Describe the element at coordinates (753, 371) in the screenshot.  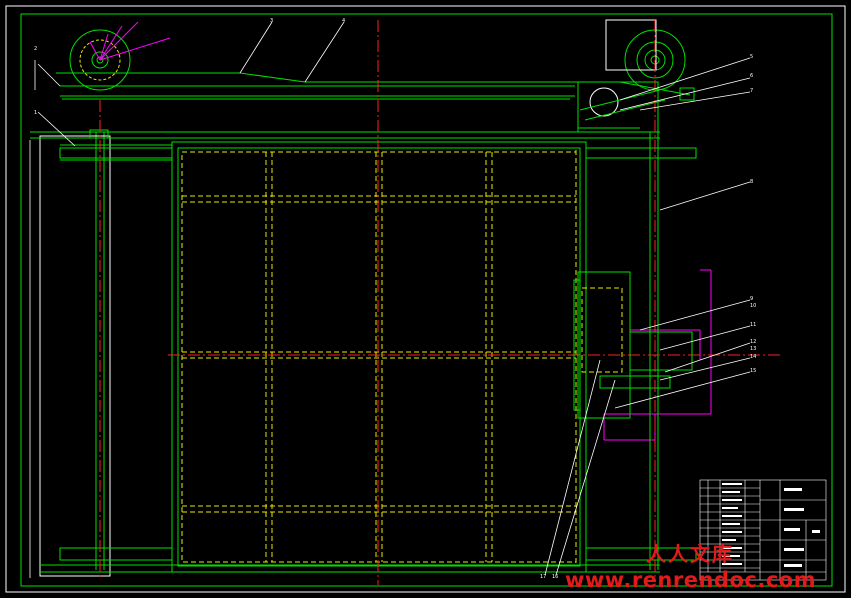
I see `balloon-15: 15` at that location.